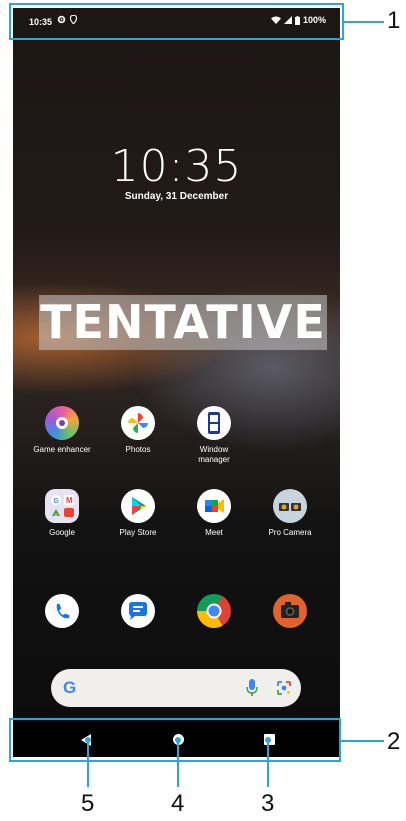 Image resolution: width=406 pixels, height=821 pixels. Describe the element at coordinates (214, 423) in the screenshot. I see `window-manager-icon` at that location.